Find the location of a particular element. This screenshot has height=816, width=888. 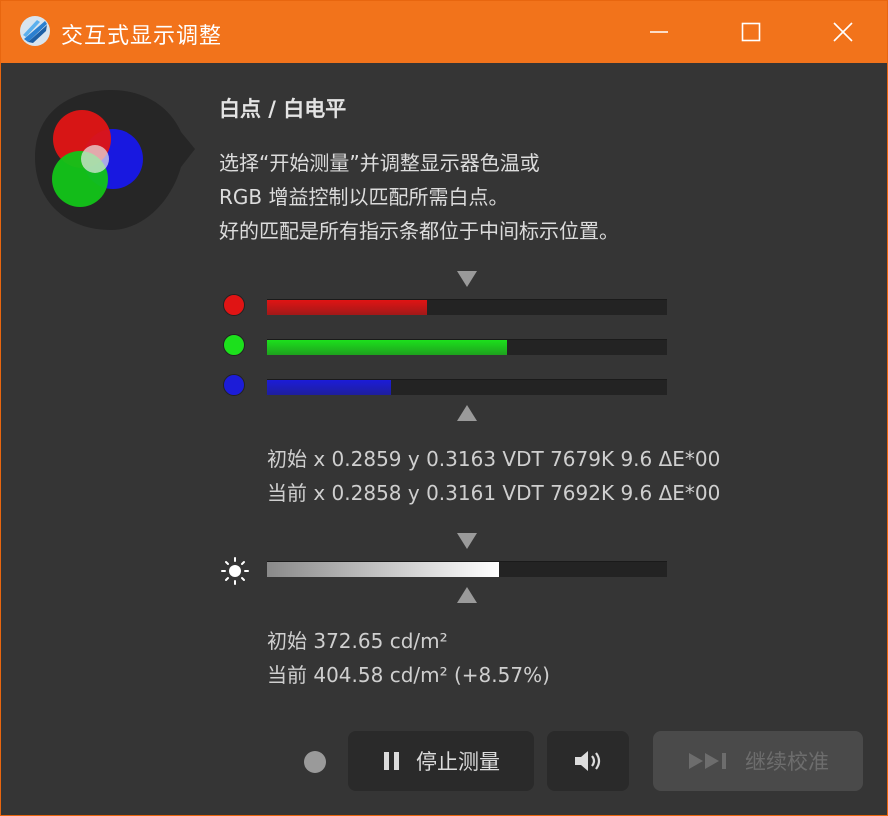

whitepoint-current-readout: 当前 x 0.2858 y 0.3161 VDT 7692K 9.6 ΔE*00 is located at coordinates (494, 493).